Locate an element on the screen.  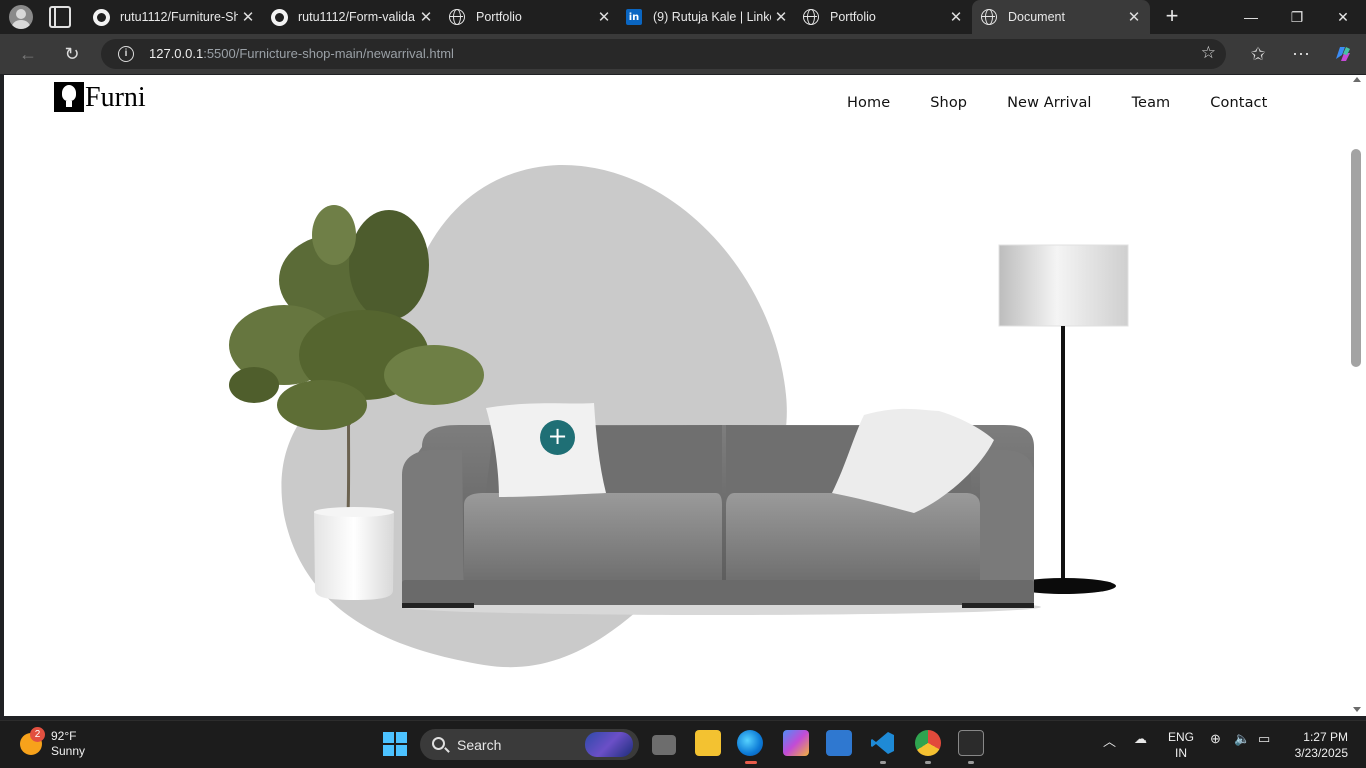
tab-title: (9) Rutuja Kale | Linke is located at coordinates (712, 17).